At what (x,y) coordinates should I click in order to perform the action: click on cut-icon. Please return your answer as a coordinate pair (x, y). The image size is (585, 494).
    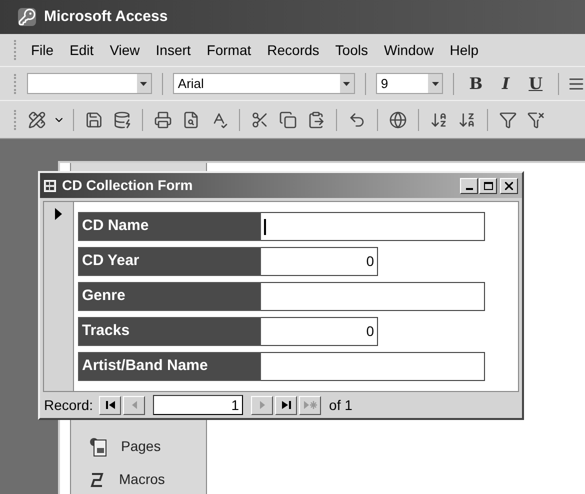
    Looking at the image, I should click on (260, 119).